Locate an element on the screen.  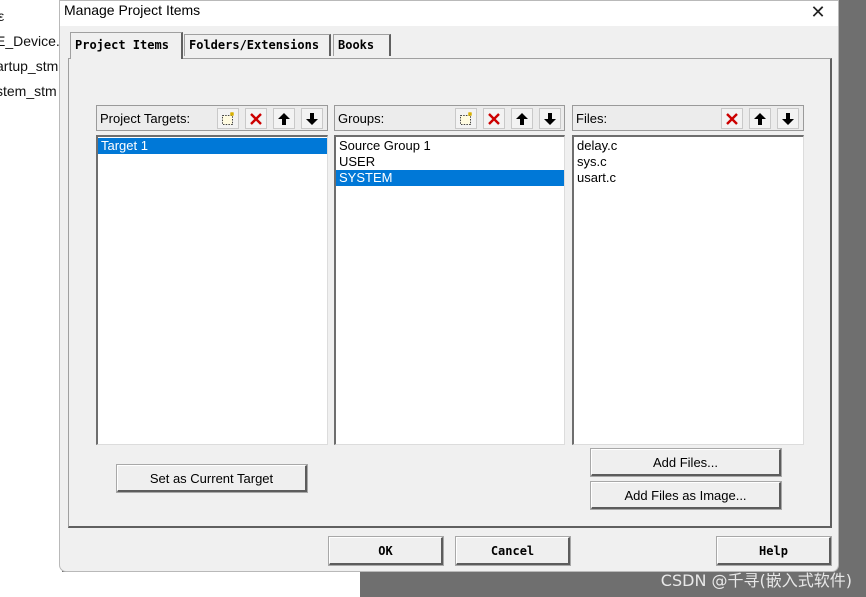
project-targets-label: Project Targets: is located at coordinates (145, 118).